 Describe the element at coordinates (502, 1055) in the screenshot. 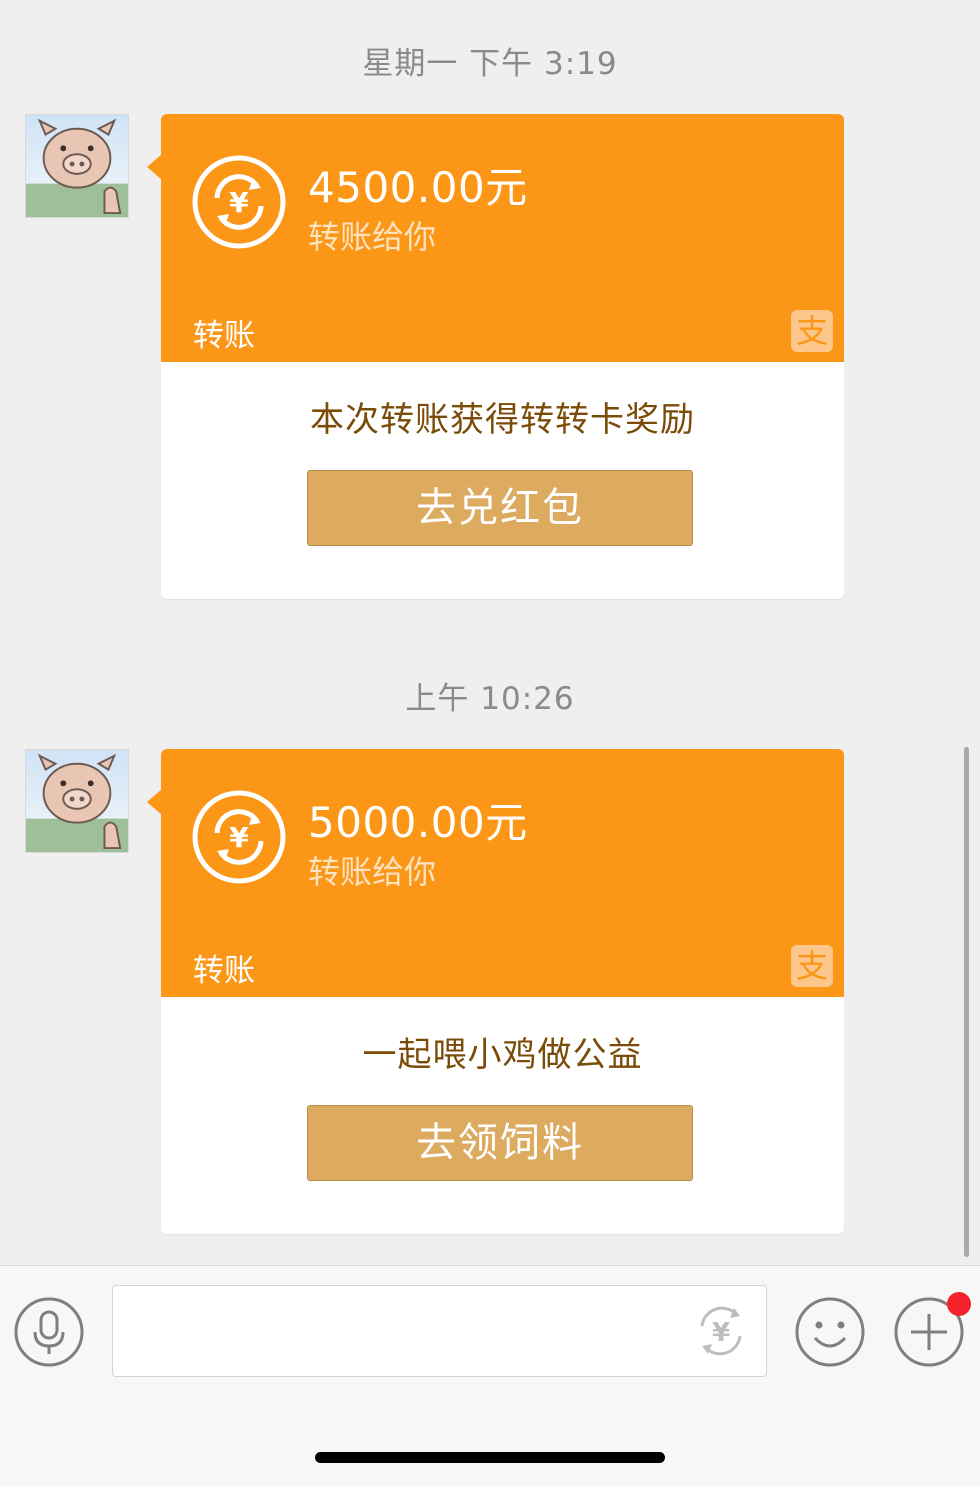

I see `promo-text: 一起喂小鸡做公益` at that location.